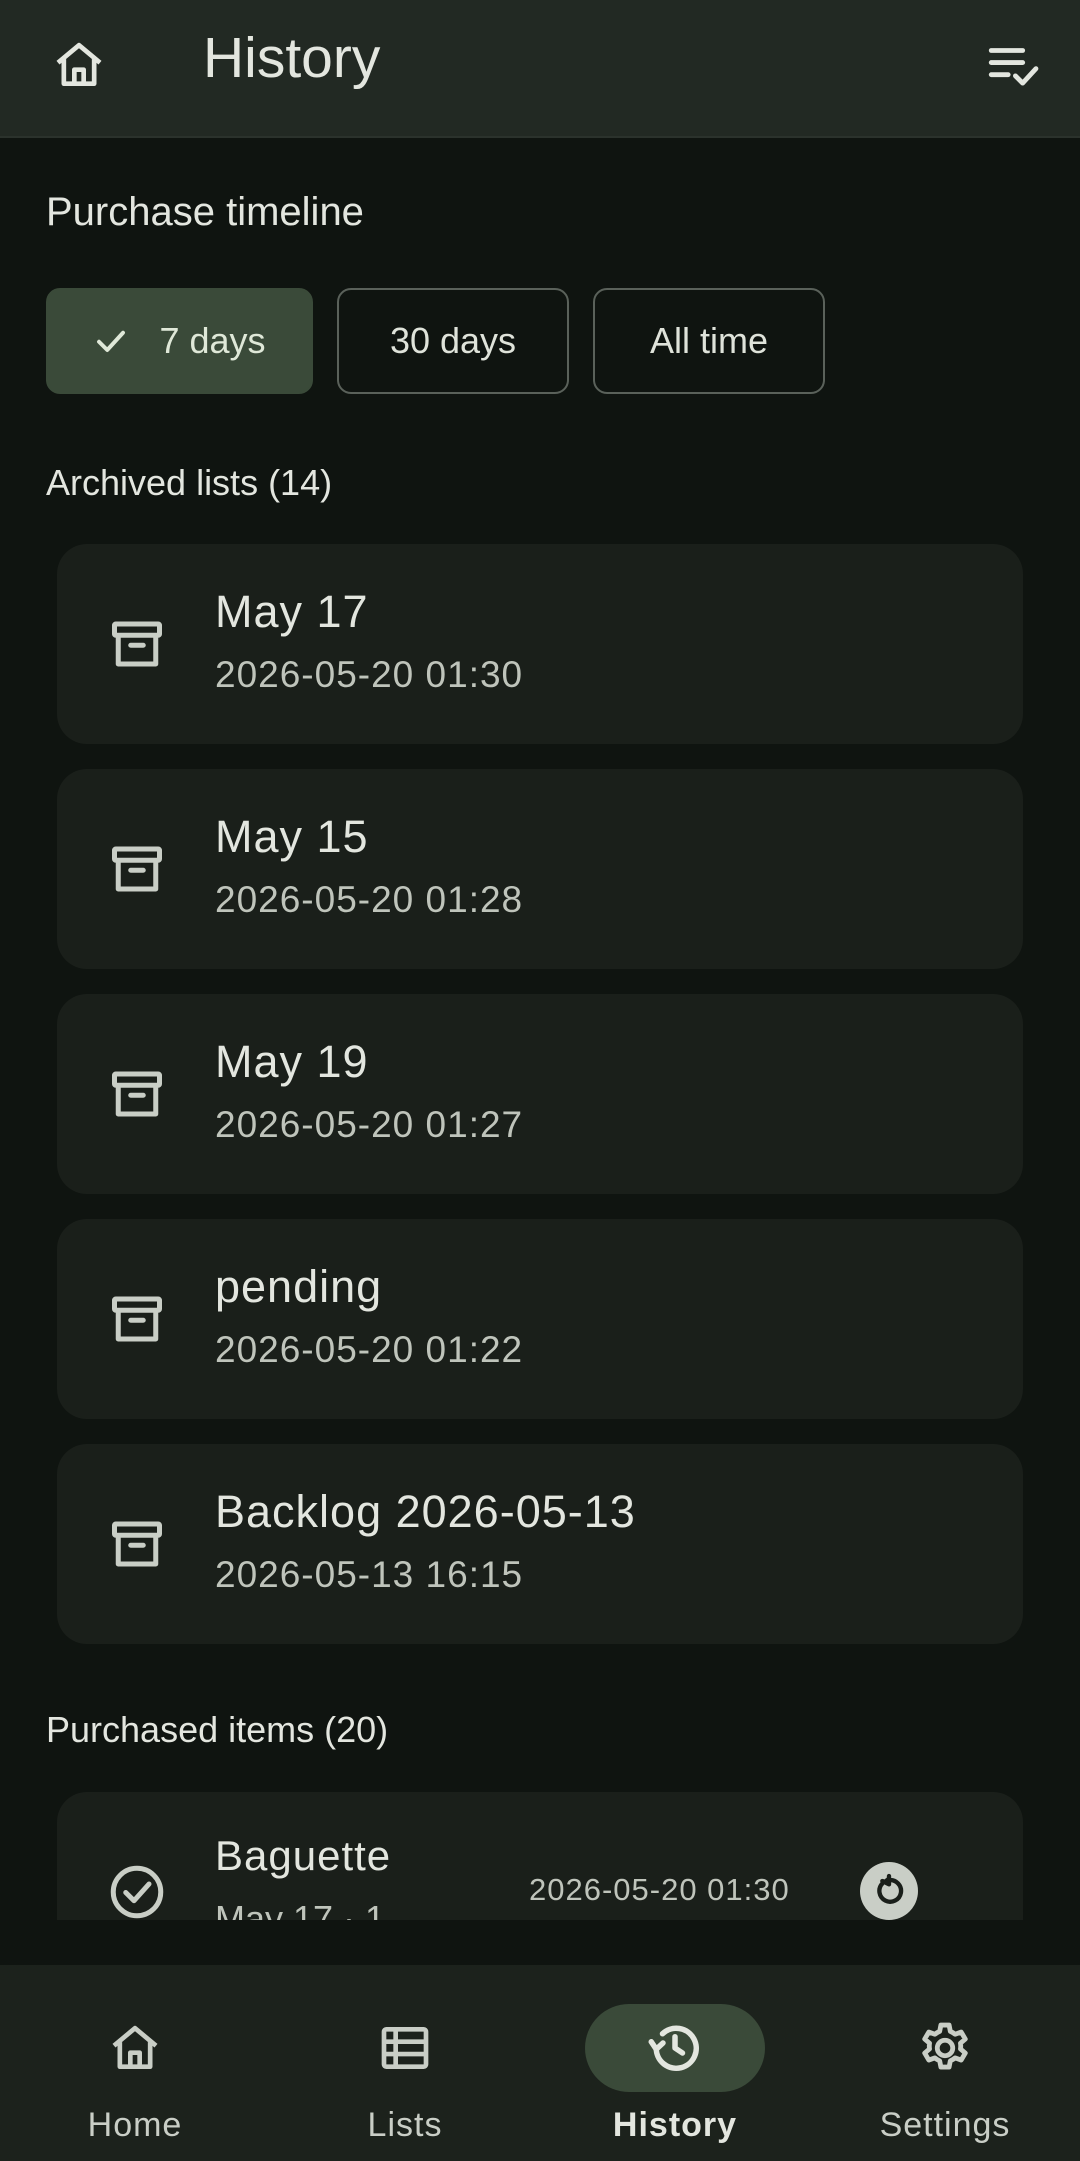 The width and height of the screenshot is (1080, 2161). Describe the element at coordinates (945, 2125) in the screenshot. I see `nav-label: Settings` at that location.